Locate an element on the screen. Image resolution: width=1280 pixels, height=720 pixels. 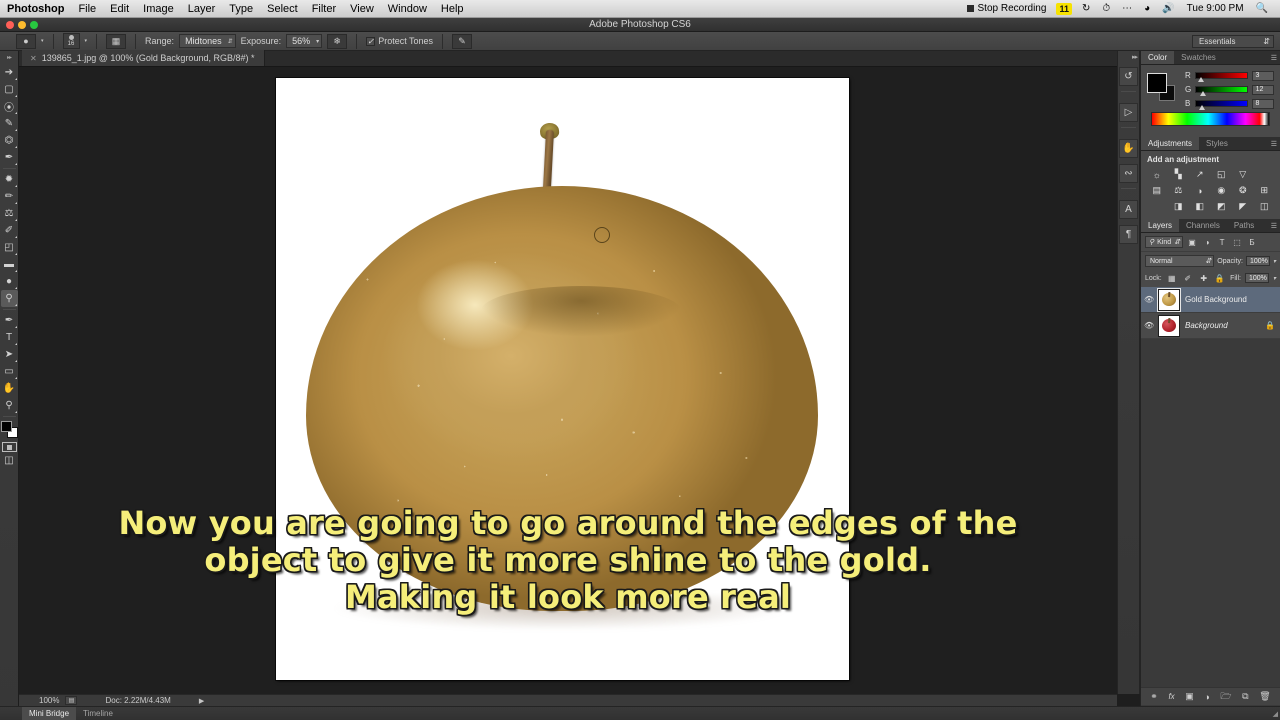
crop-tool: ⏣ is located at coordinates (9, 140).